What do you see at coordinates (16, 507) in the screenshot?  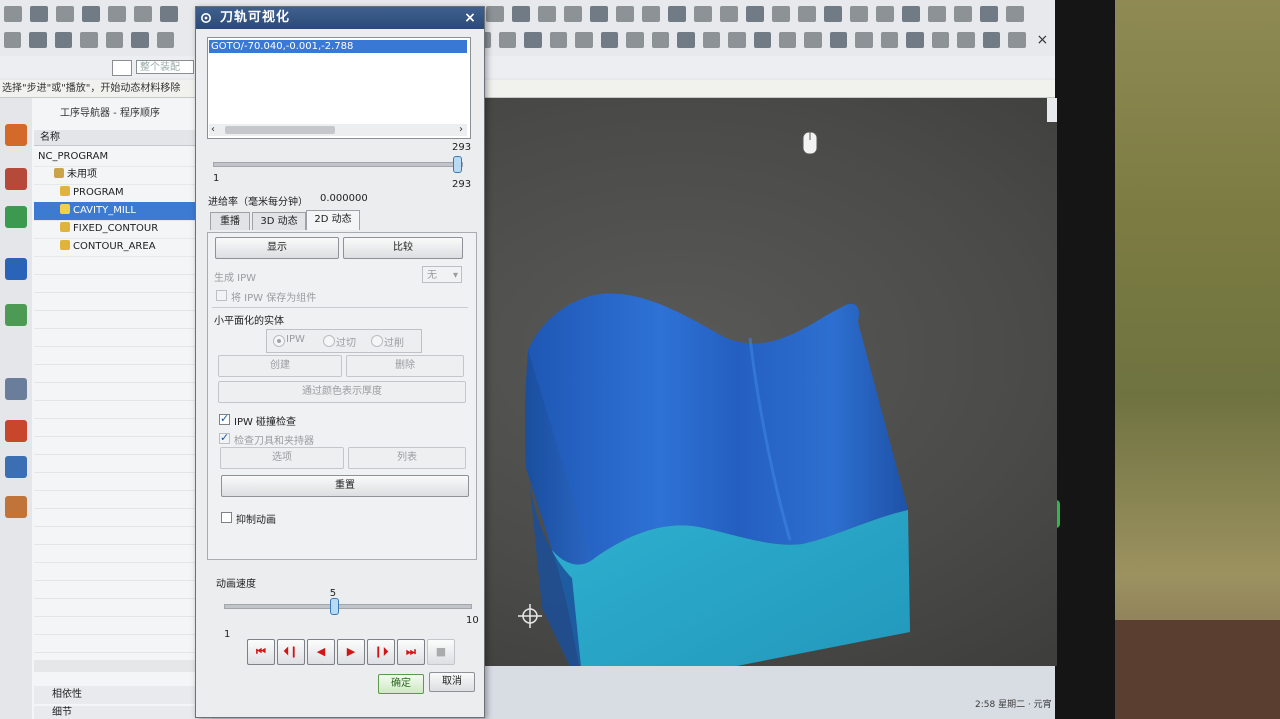 I see `users-icon` at bounding box center [16, 507].